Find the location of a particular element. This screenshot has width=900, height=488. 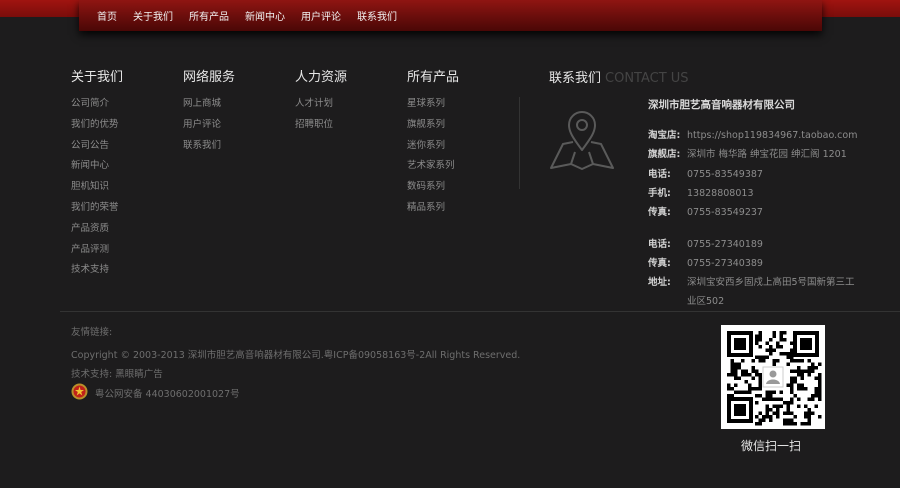

footer-link: 用户评论 is located at coordinates (209, 128).